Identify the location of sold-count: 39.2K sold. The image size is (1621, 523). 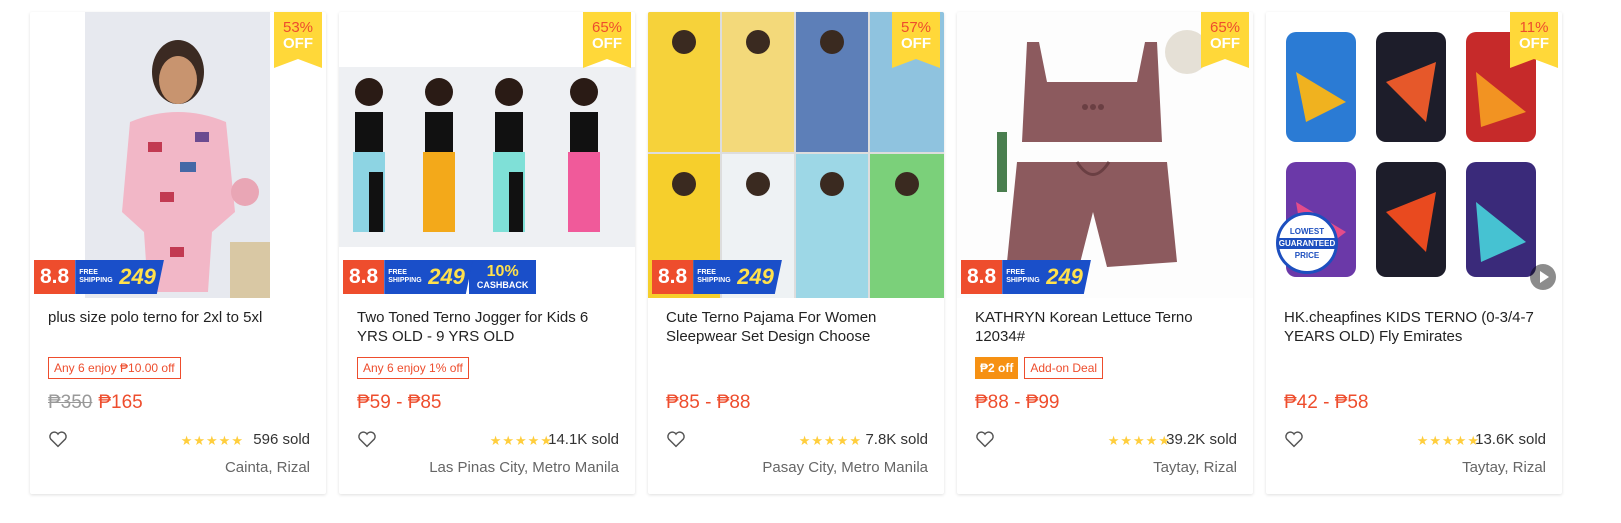
(1201, 439).